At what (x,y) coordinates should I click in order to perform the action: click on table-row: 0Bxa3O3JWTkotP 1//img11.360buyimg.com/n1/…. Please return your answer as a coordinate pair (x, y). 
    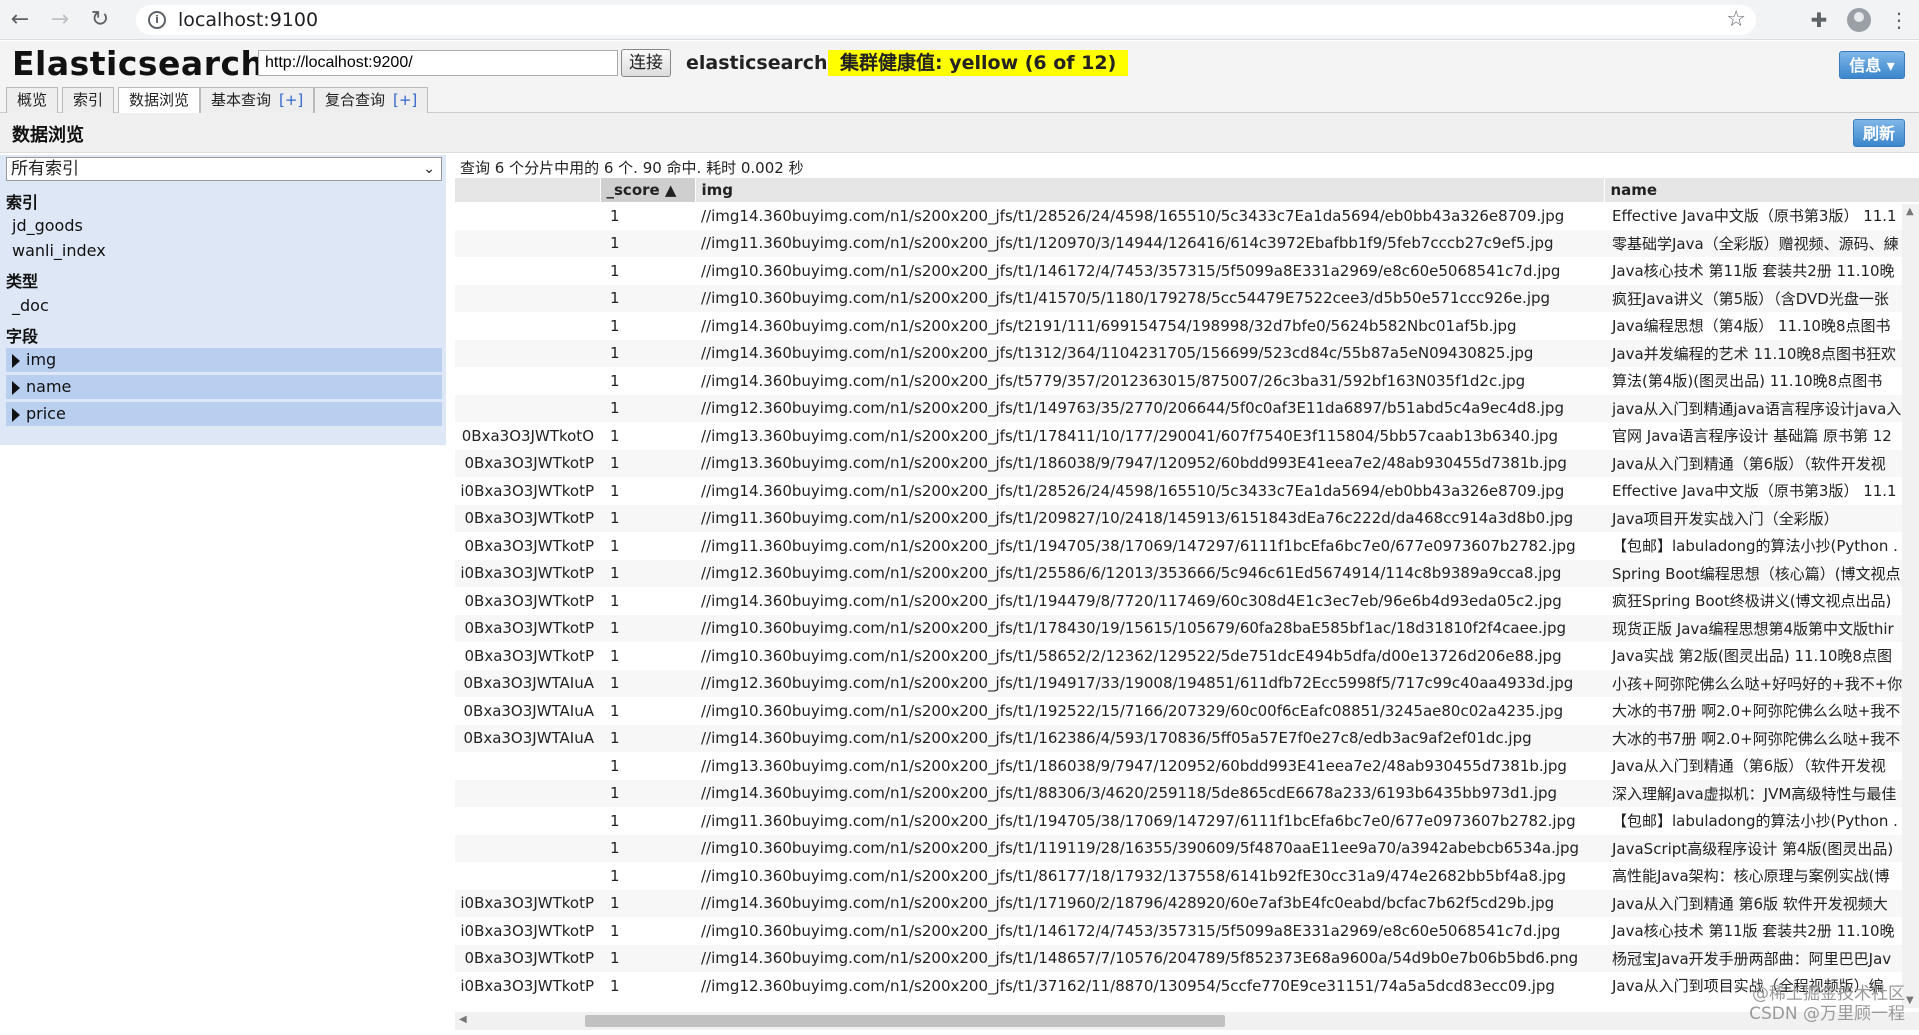
    Looking at the image, I should click on (1187, 546).